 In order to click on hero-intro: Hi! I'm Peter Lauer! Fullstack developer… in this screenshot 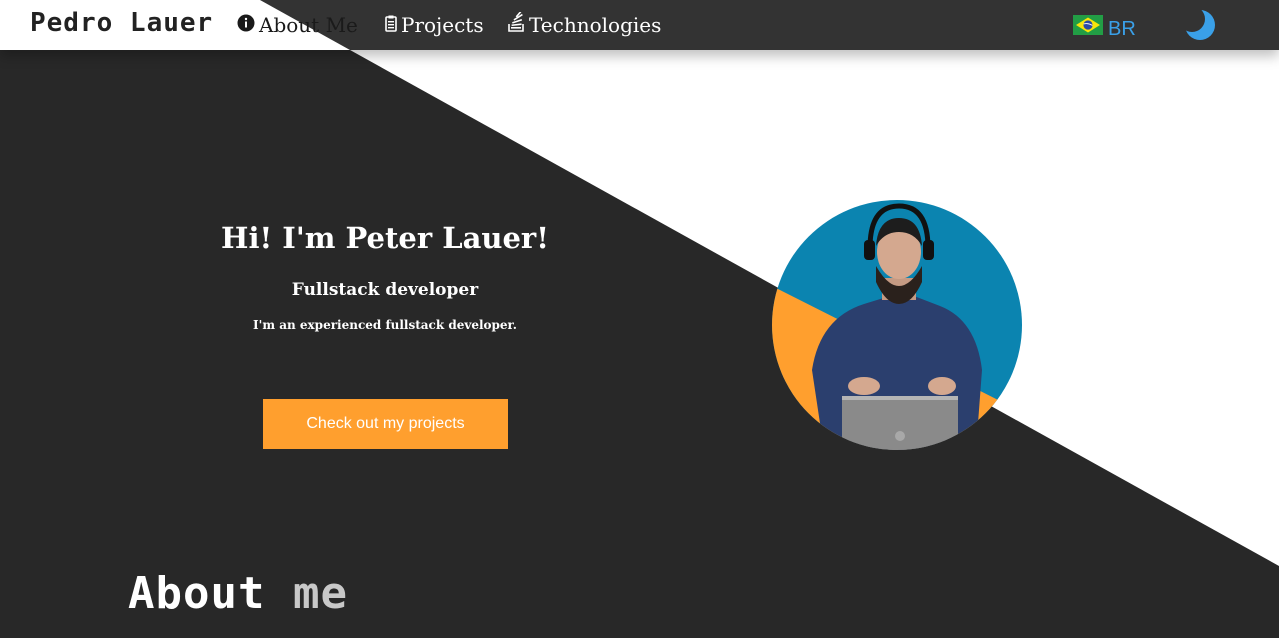, I will do `click(385, 276)`.